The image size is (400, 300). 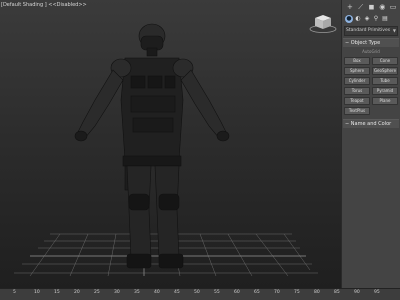 What do you see at coordinates (337, 292) in the screenshot?
I see `tick-label: 85` at bounding box center [337, 292].